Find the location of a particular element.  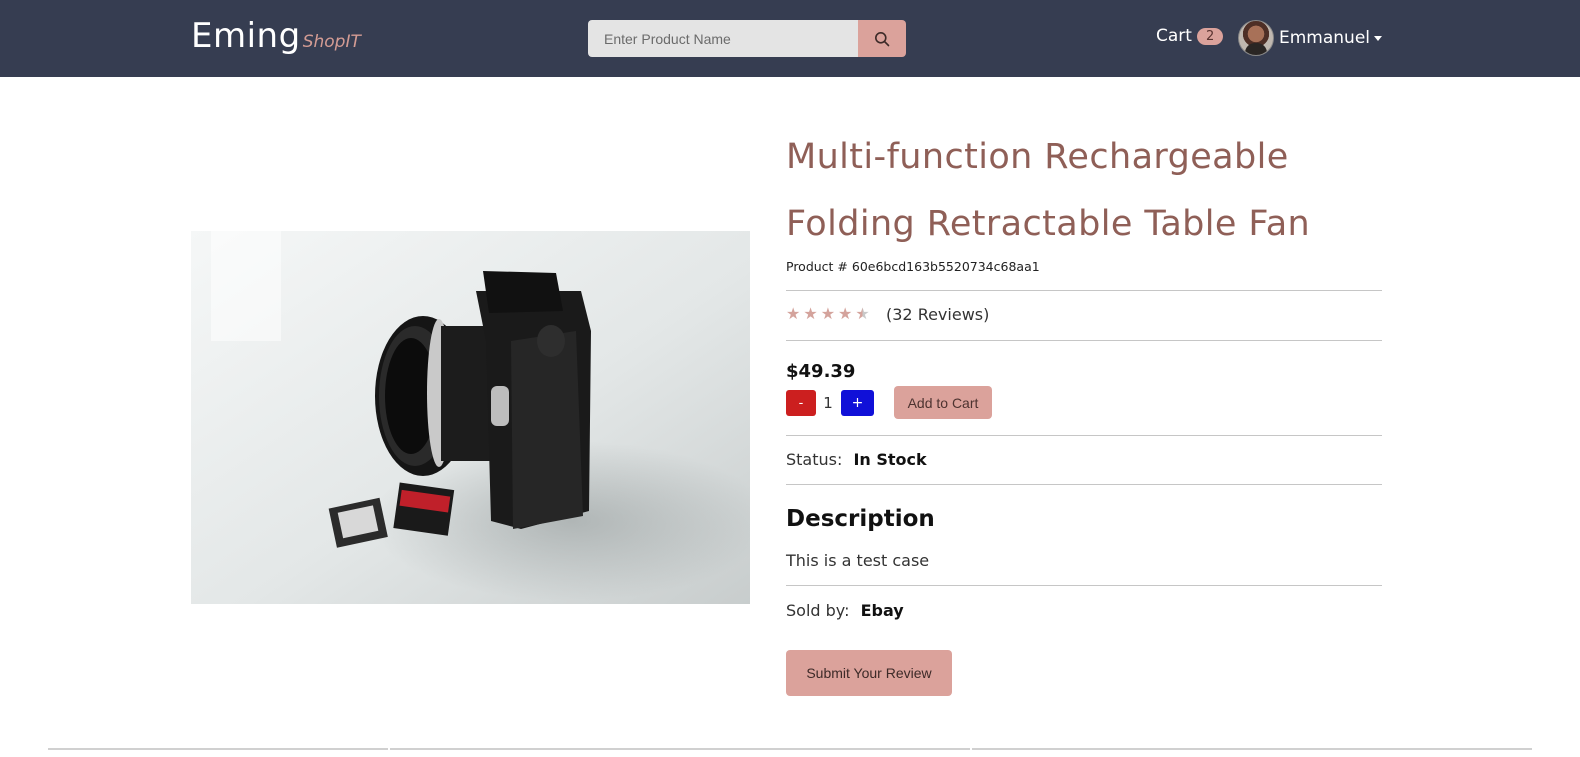

cart-count-badge: 2 is located at coordinates (1210, 36).